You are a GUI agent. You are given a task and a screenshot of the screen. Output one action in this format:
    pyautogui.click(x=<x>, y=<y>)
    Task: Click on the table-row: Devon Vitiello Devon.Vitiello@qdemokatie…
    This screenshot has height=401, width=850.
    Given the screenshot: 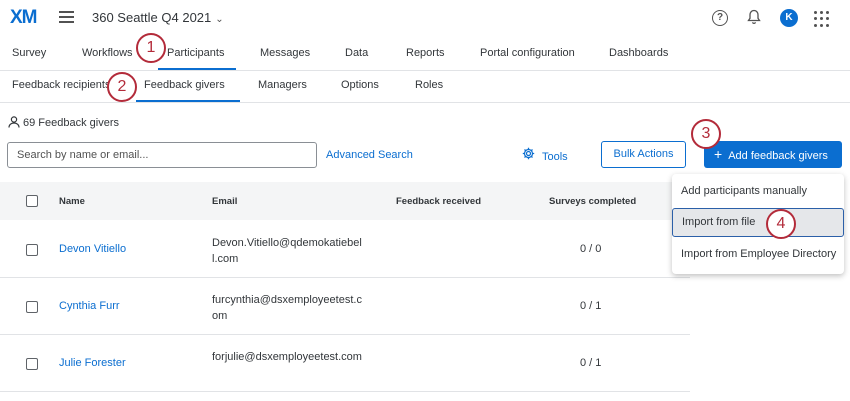 What is the action you would take?
    pyautogui.click(x=345, y=249)
    